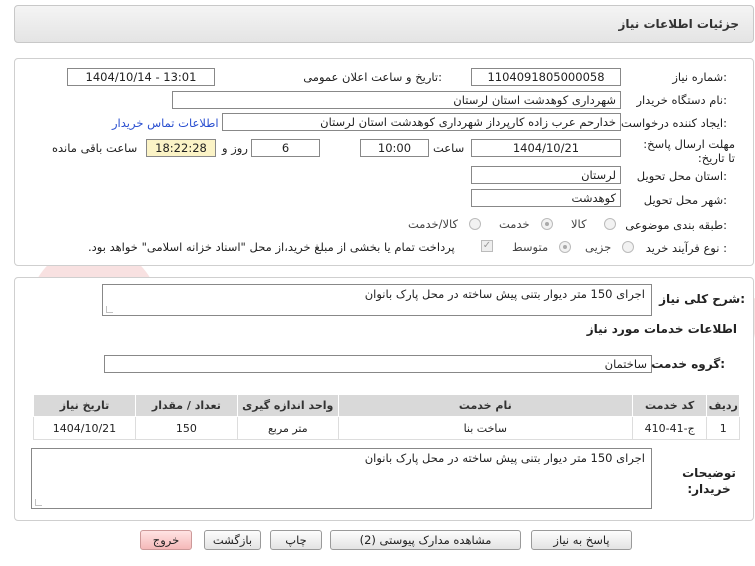 The image size is (755, 566). I want to click on category-radio-goods-service, so click(475, 224).